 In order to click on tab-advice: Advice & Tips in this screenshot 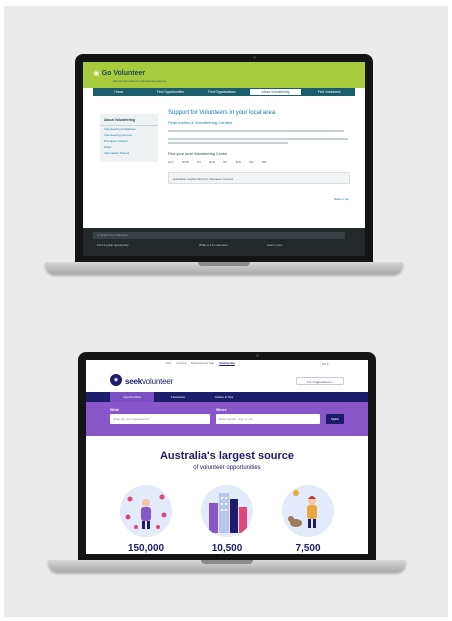, I will do `click(224, 397)`.